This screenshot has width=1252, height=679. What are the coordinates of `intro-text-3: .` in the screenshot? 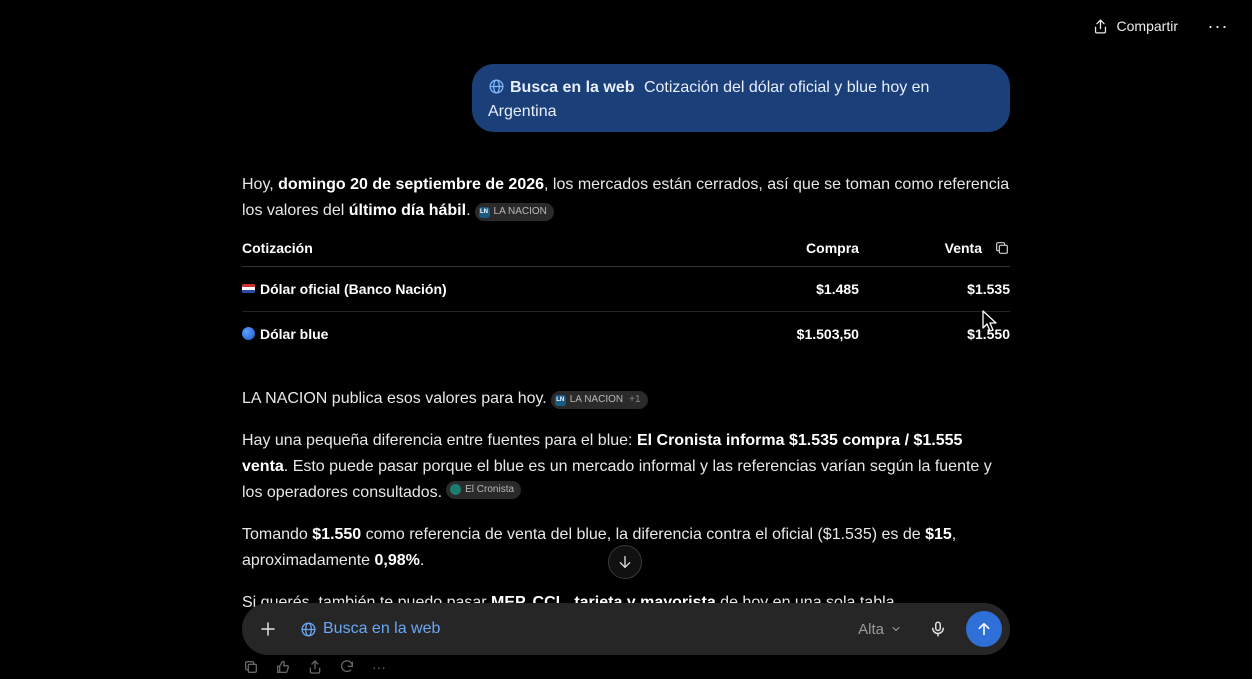 It's located at (468, 210).